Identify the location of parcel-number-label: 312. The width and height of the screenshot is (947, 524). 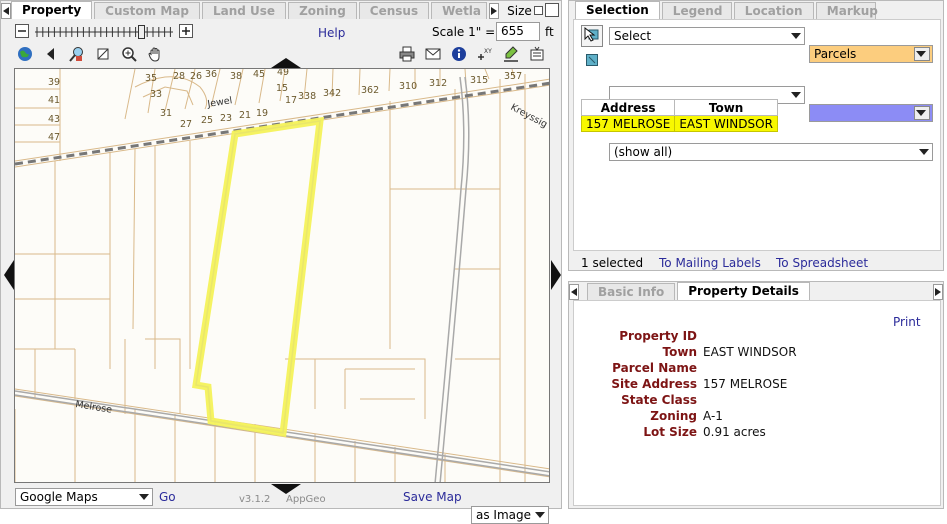
(438, 83).